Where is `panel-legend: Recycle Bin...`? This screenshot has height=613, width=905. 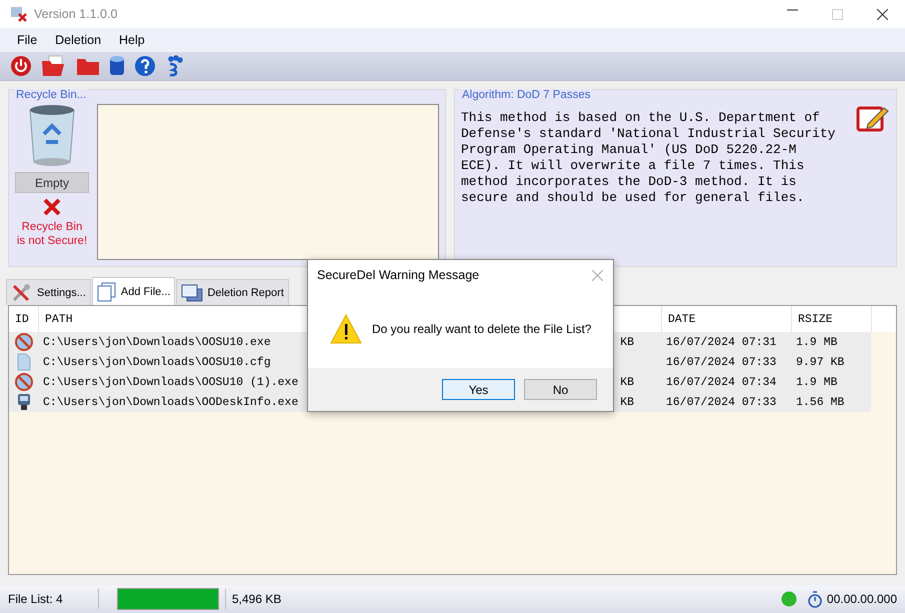
panel-legend: Recycle Bin... is located at coordinates (51, 95).